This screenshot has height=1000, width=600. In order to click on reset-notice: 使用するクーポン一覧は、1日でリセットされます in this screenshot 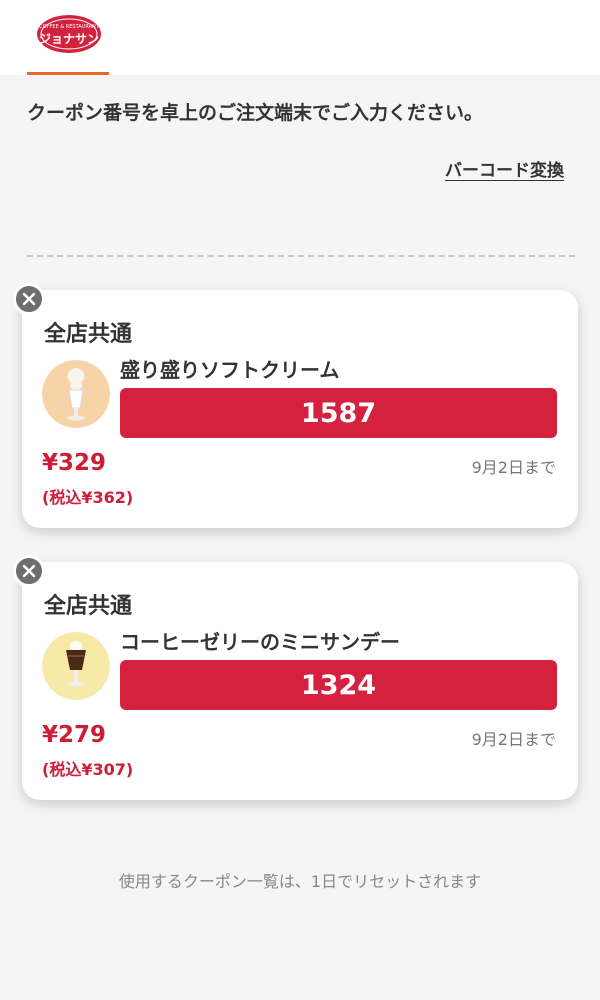, I will do `click(300, 881)`.